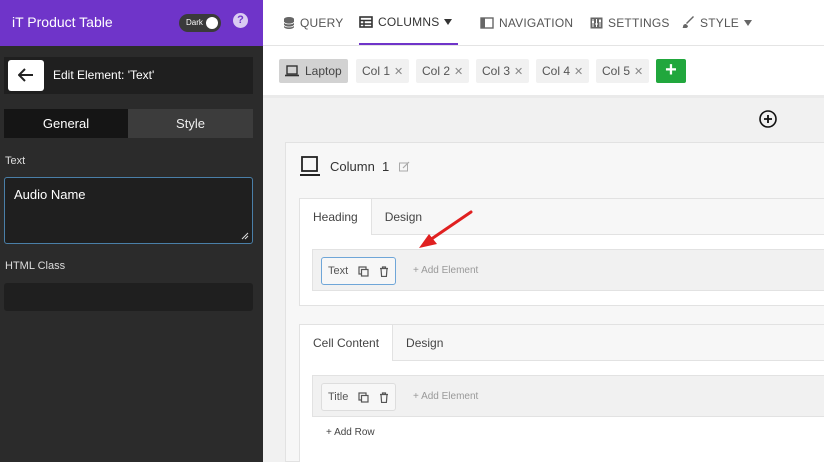  I want to click on resize-handle-icon, so click(245, 236).